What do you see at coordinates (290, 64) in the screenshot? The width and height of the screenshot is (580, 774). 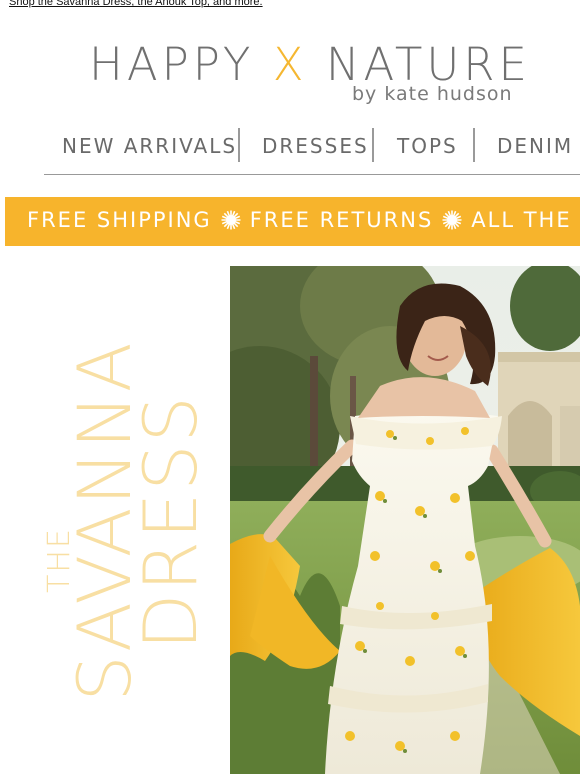 I see `brand-x-mark: X` at bounding box center [290, 64].